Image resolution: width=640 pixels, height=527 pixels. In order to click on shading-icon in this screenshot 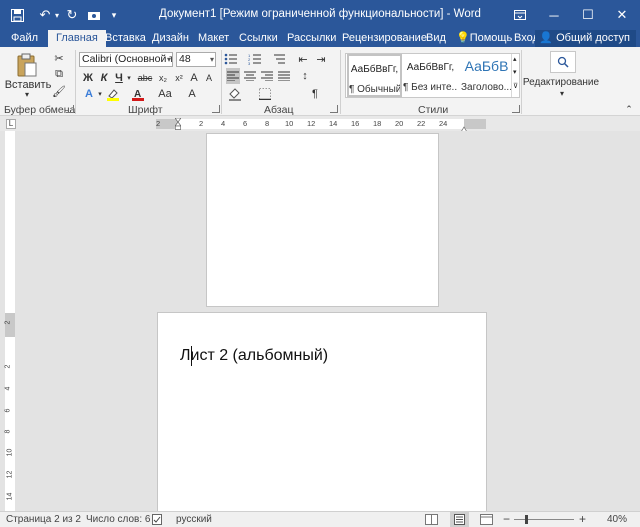, I will do `click(235, 94)`.